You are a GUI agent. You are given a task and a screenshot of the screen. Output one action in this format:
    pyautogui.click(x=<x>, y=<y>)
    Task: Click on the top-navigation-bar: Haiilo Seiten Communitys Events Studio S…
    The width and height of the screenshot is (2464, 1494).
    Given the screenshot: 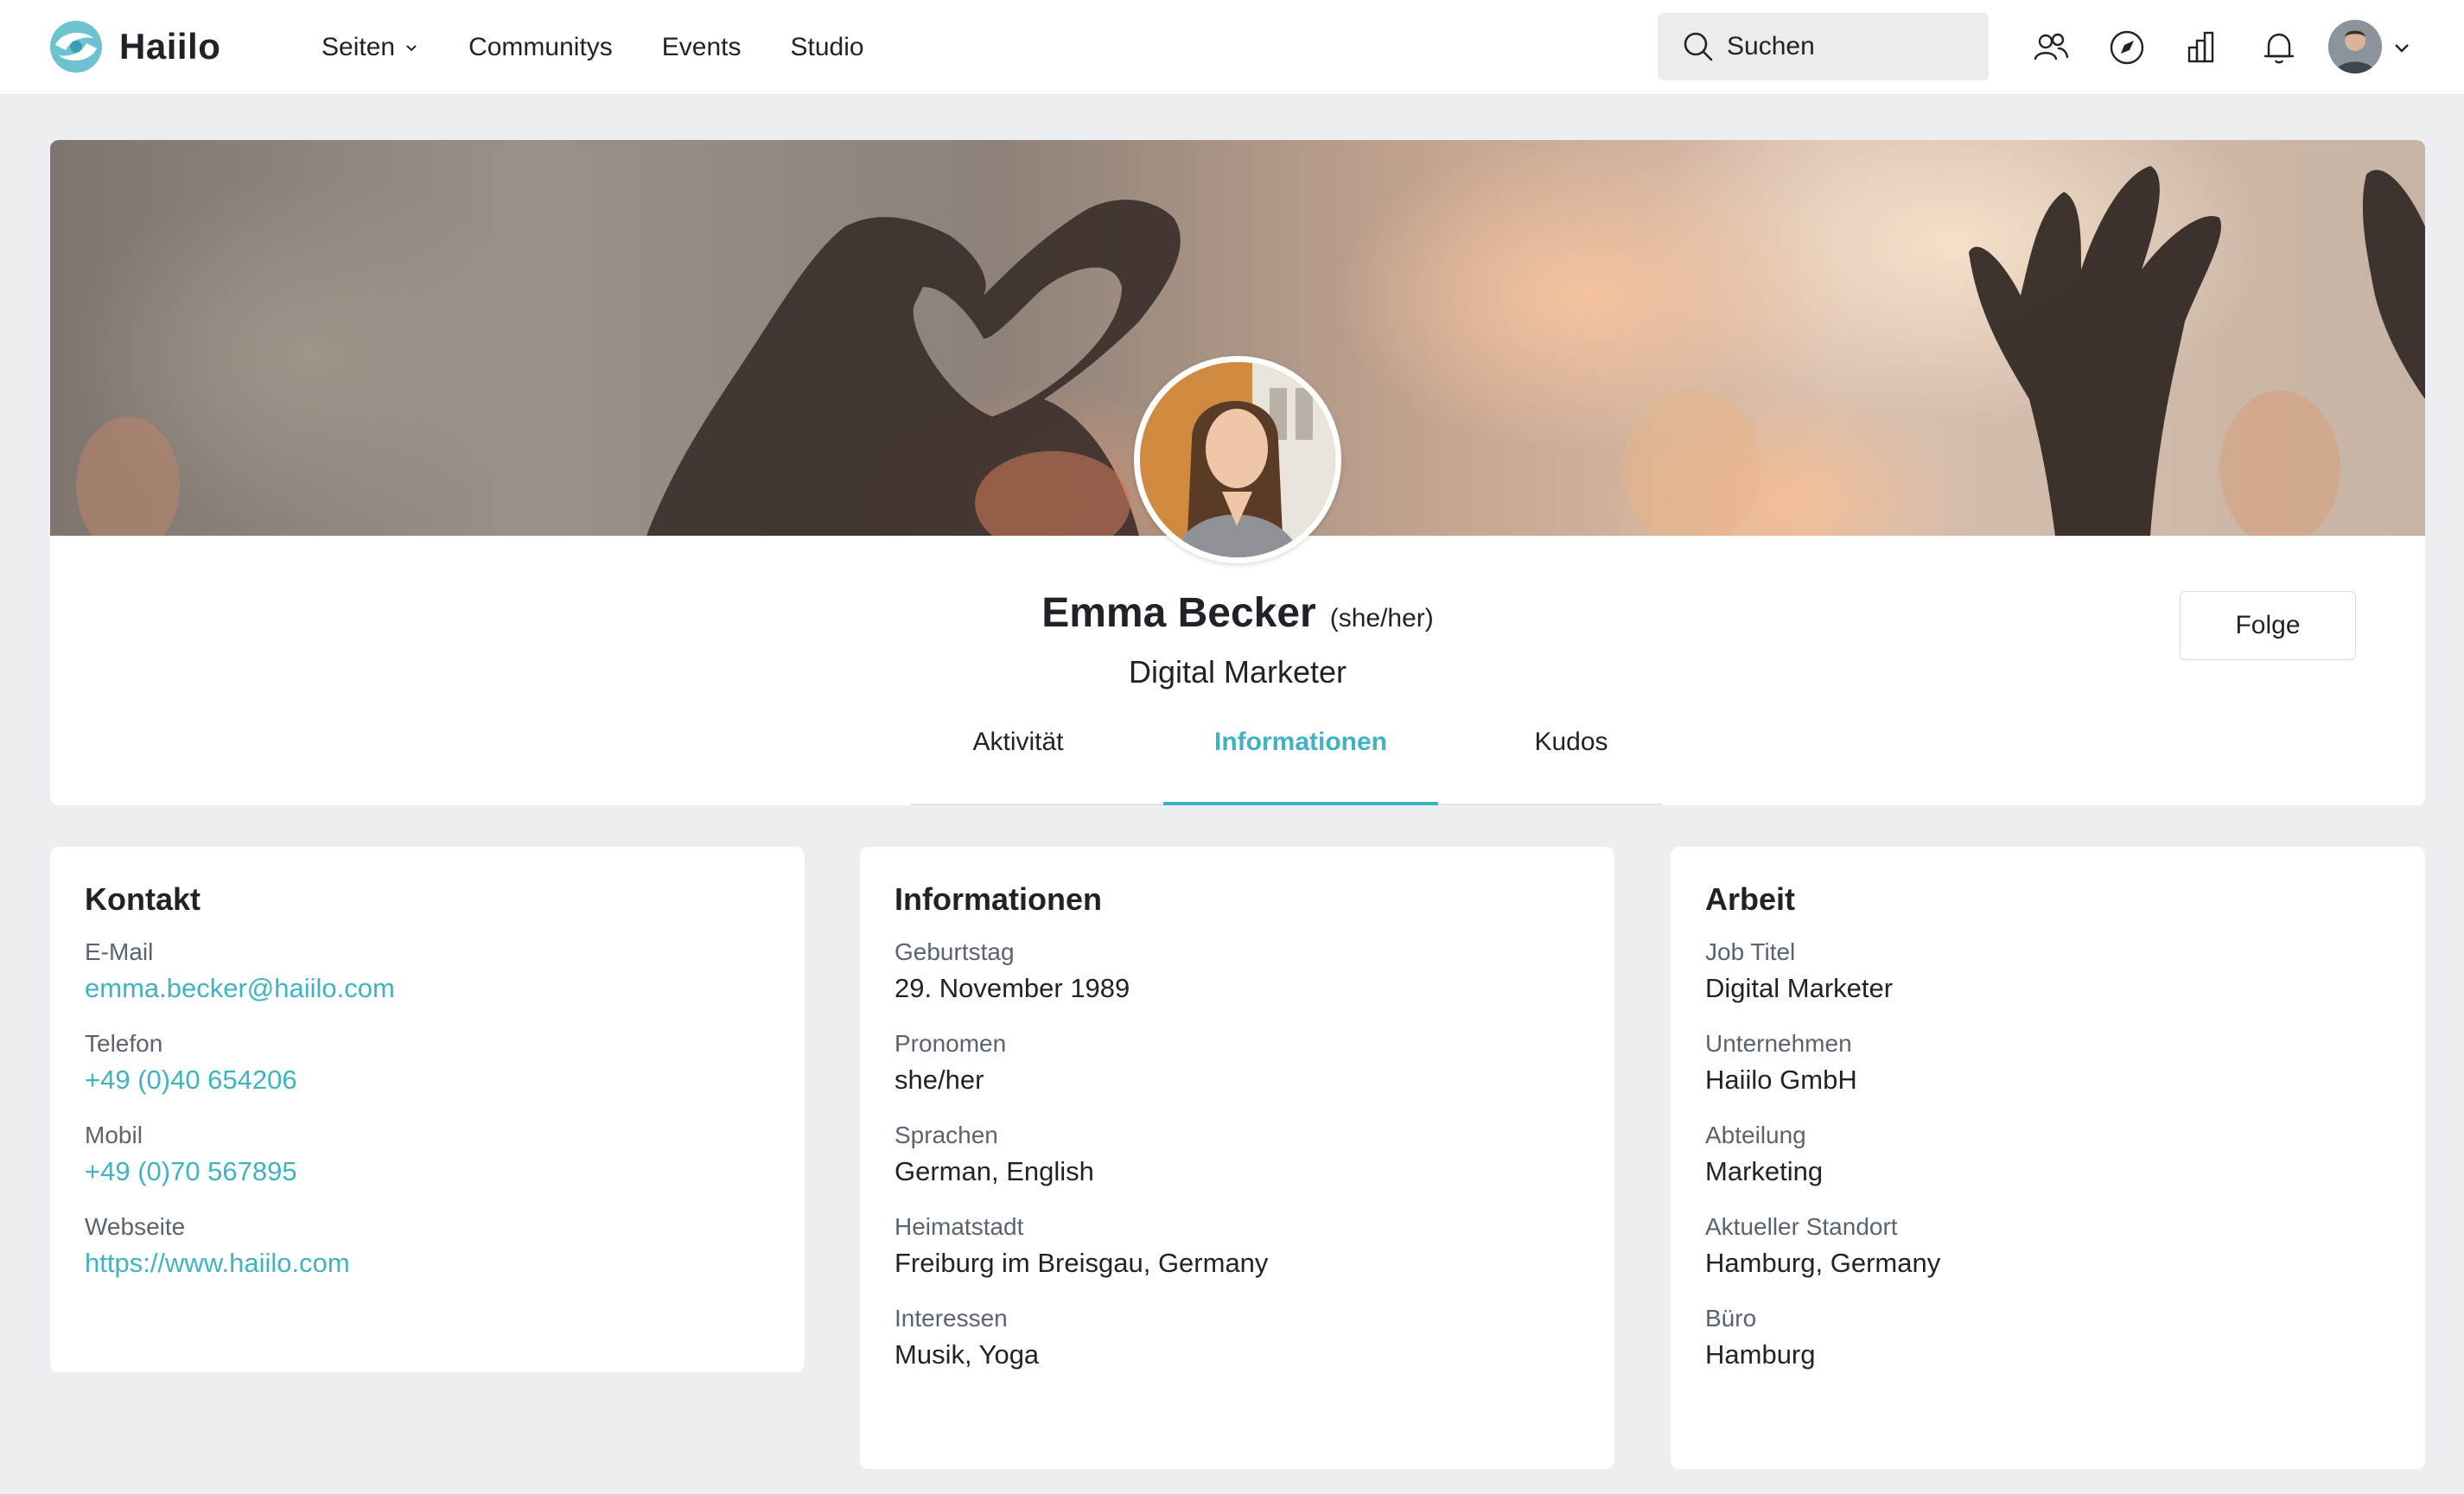 What is the action you would take?
    pyautogui.click(x=1232, y=47)
    